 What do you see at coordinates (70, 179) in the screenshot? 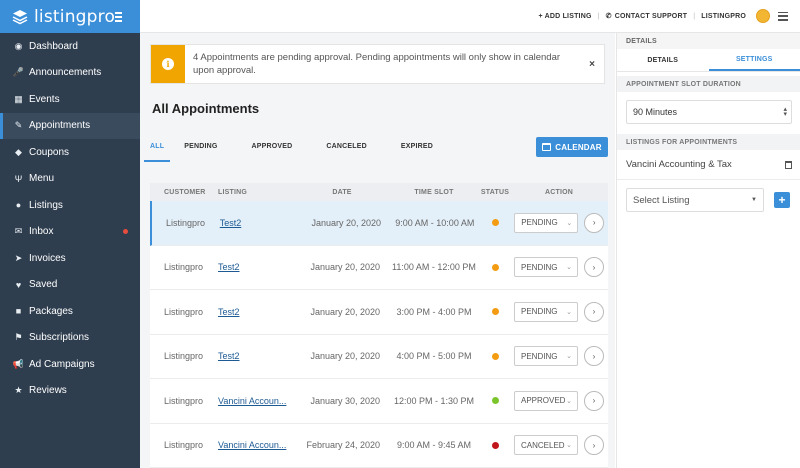
I see `sidebar-item-menu: Ψ Menu` at bounding box center [70, 179].